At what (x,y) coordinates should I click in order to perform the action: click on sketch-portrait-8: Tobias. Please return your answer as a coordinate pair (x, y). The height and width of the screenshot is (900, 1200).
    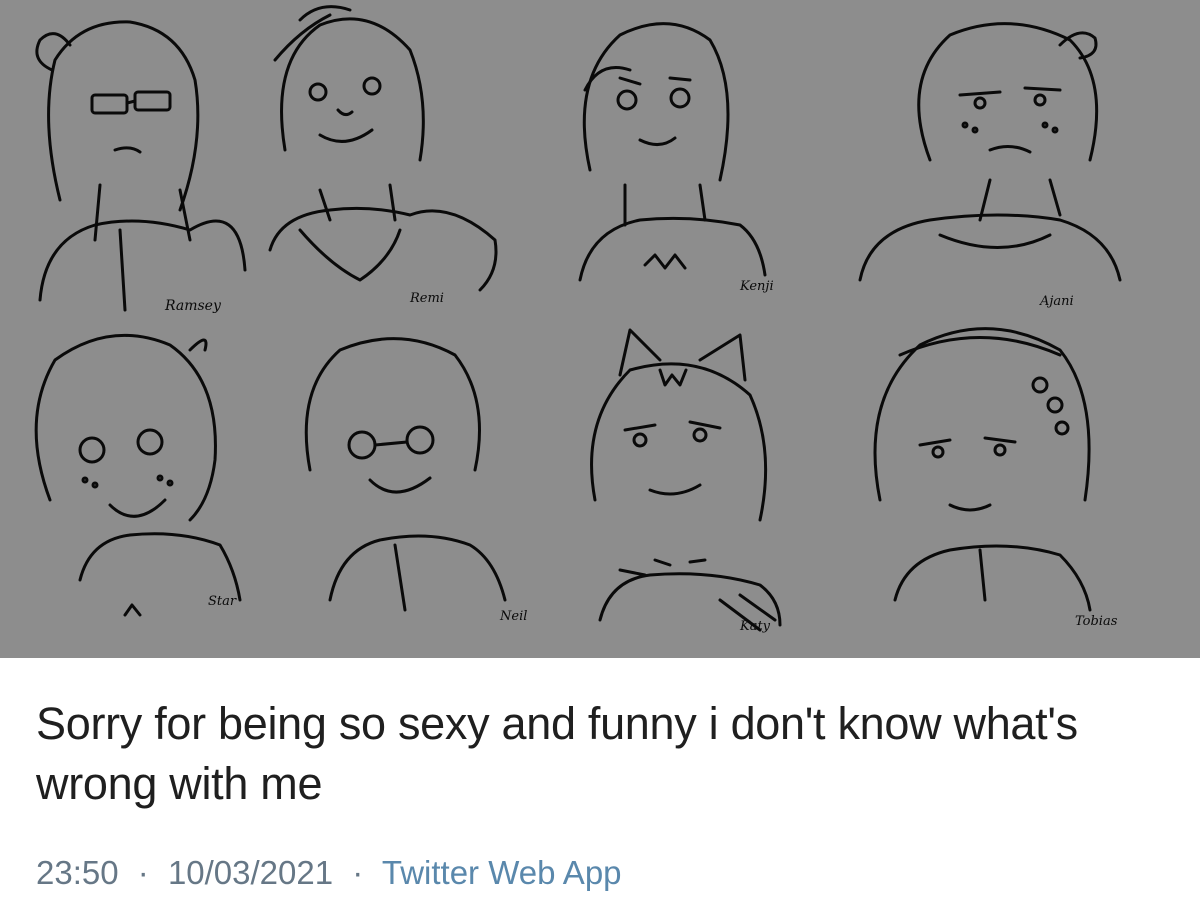
    Looking at the image, I should click on (995, 478).